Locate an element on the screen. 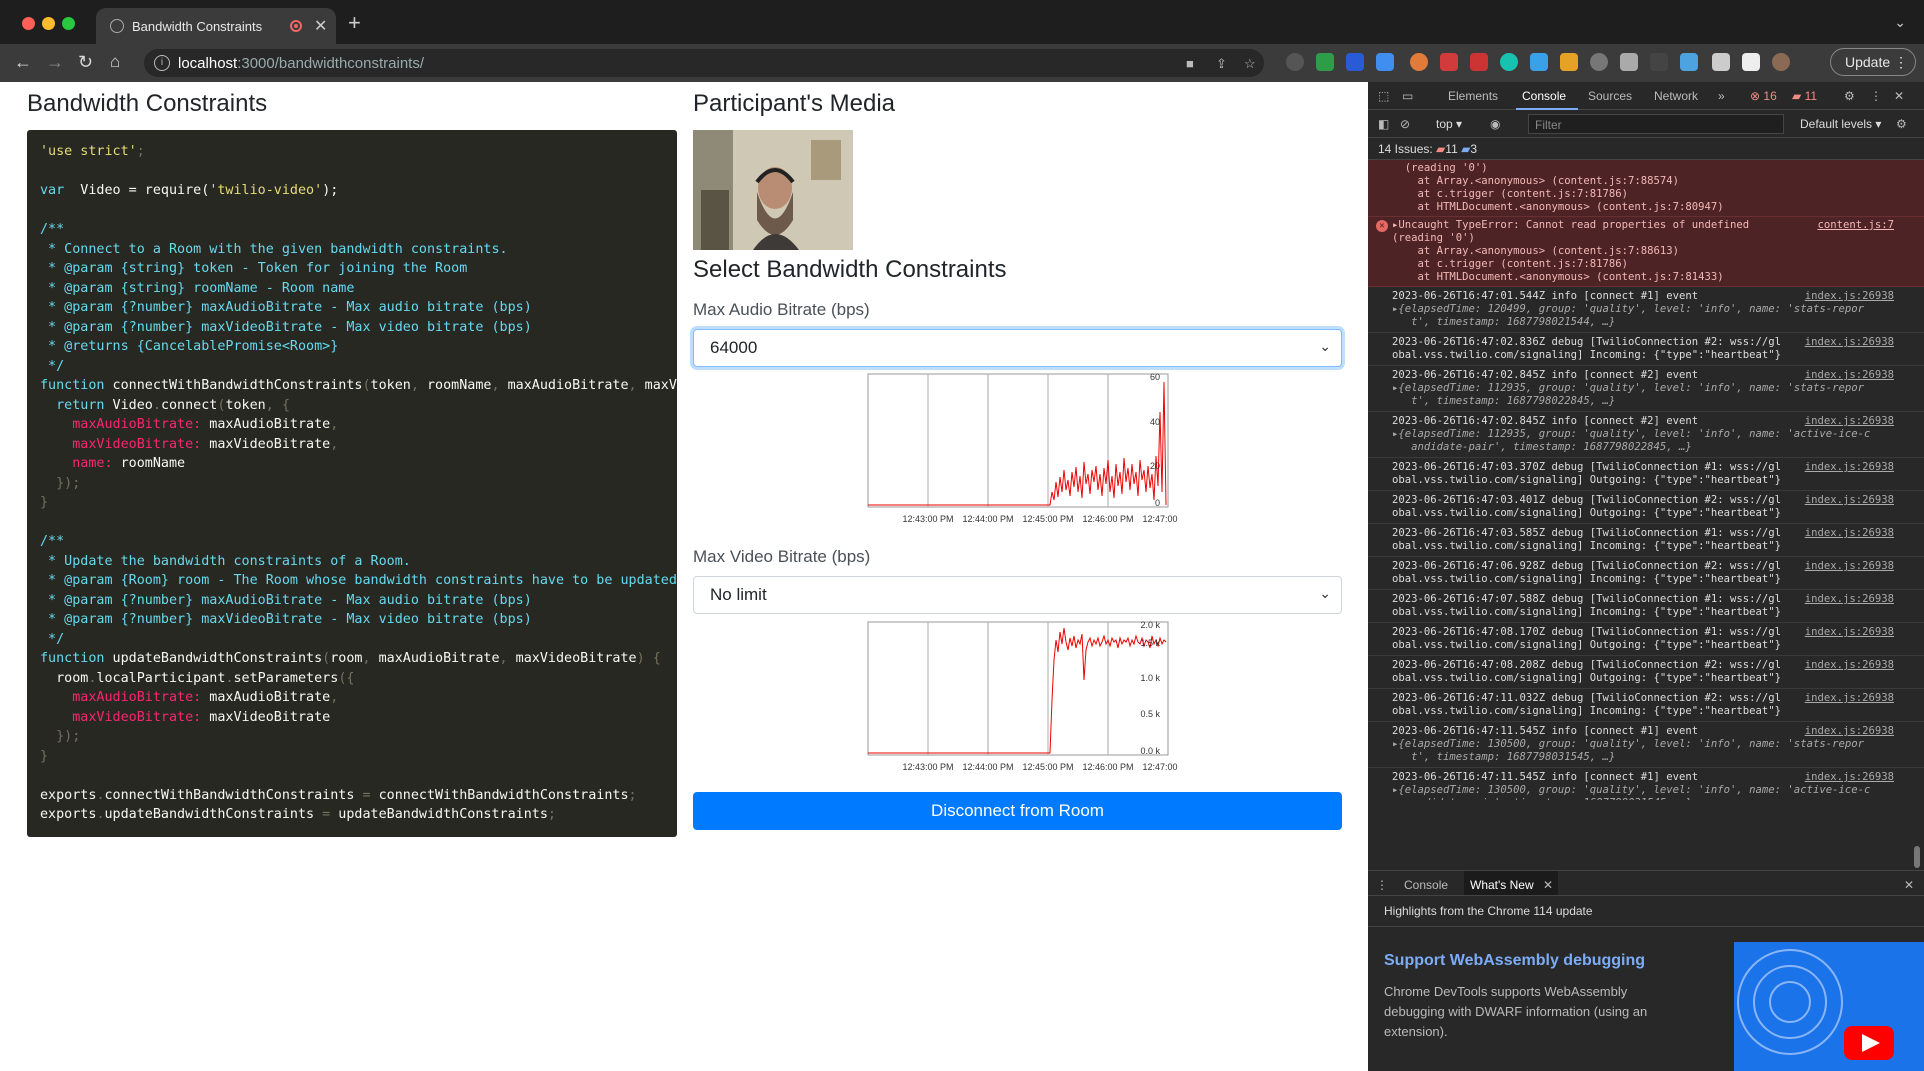 Image resolution: width=1924 pixels, height=1071 pixels. source-link: content.js:7 is located at coordinates (1855, 225).